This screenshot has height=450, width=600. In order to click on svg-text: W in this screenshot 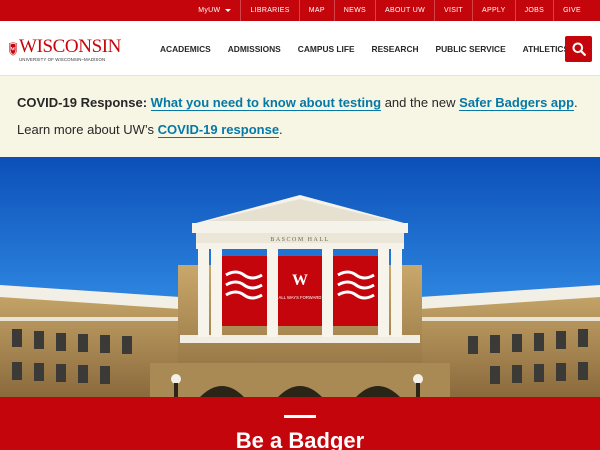, I will do `click(13, 49)`.